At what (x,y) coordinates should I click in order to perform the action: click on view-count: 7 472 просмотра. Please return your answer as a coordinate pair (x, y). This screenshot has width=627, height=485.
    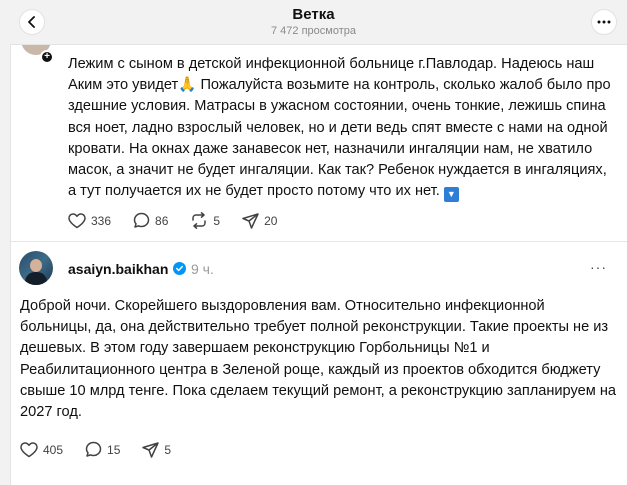
    Looking at the image, I should click on (313, 31).